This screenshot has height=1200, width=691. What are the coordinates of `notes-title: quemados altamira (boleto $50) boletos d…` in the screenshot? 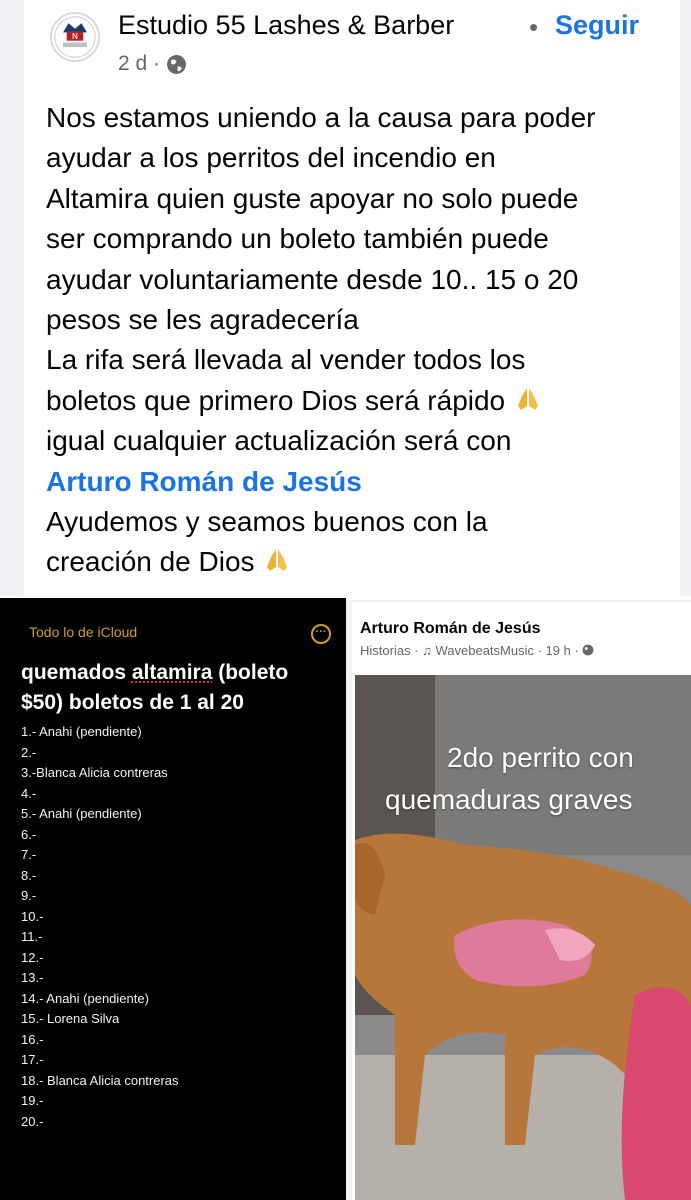 It's located at (181, 688).